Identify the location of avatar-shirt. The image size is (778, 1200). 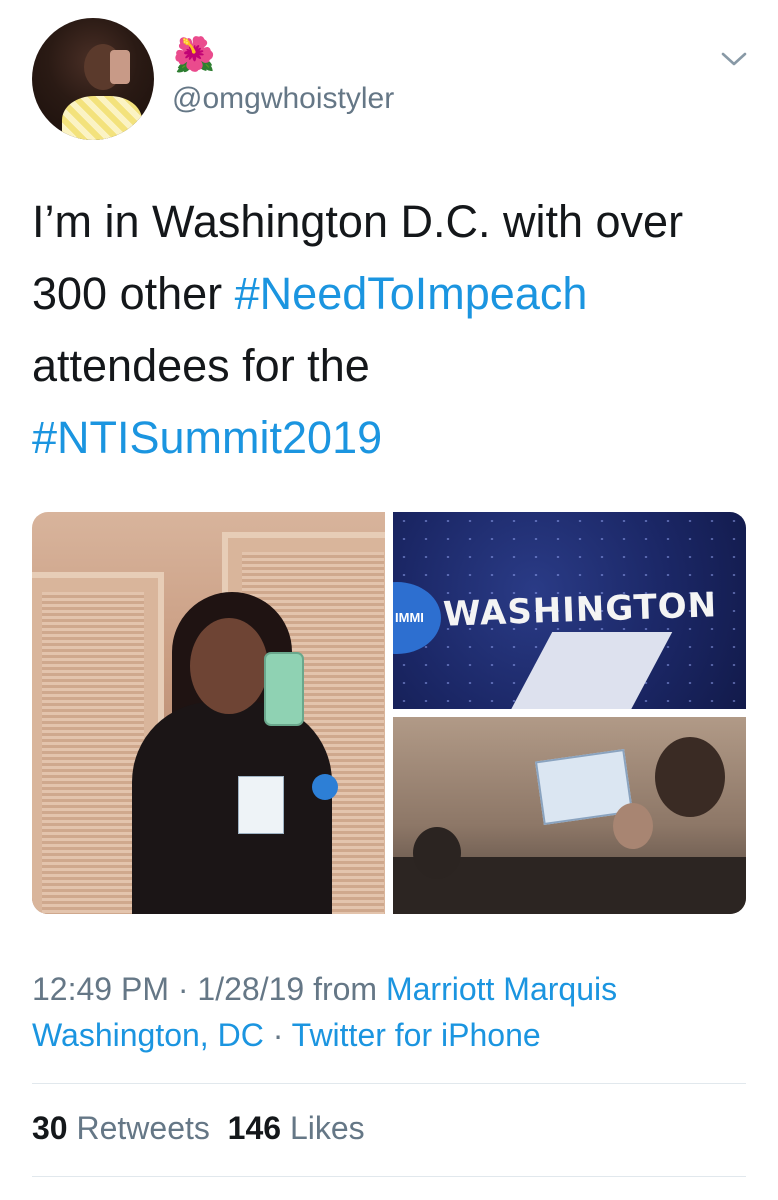
(102, 118).